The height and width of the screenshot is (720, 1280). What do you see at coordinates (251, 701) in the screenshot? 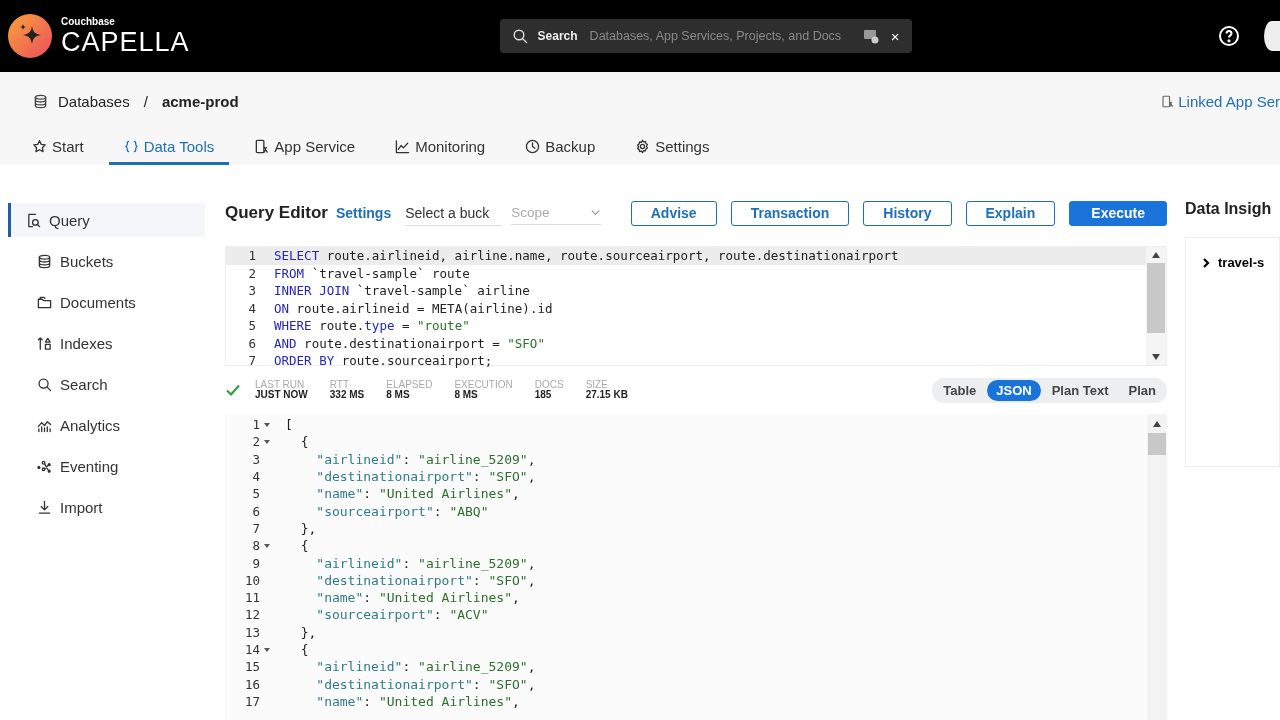
I see `line-number: 17` at bounding box center [251, 701].